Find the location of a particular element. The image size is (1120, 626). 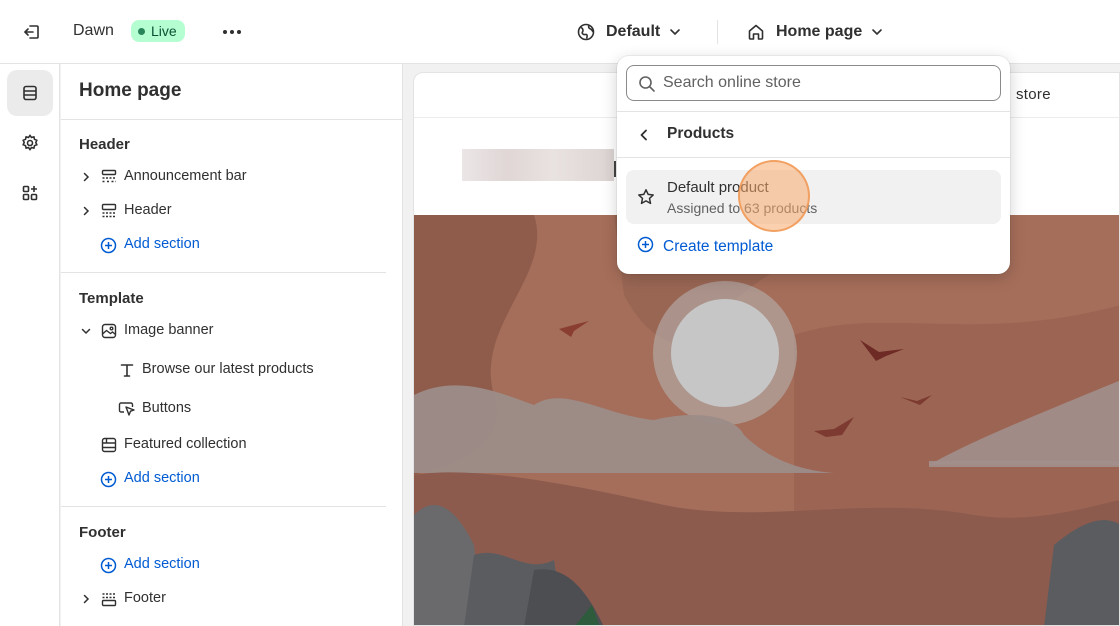

star-icon is located at coordinates (646, 199).